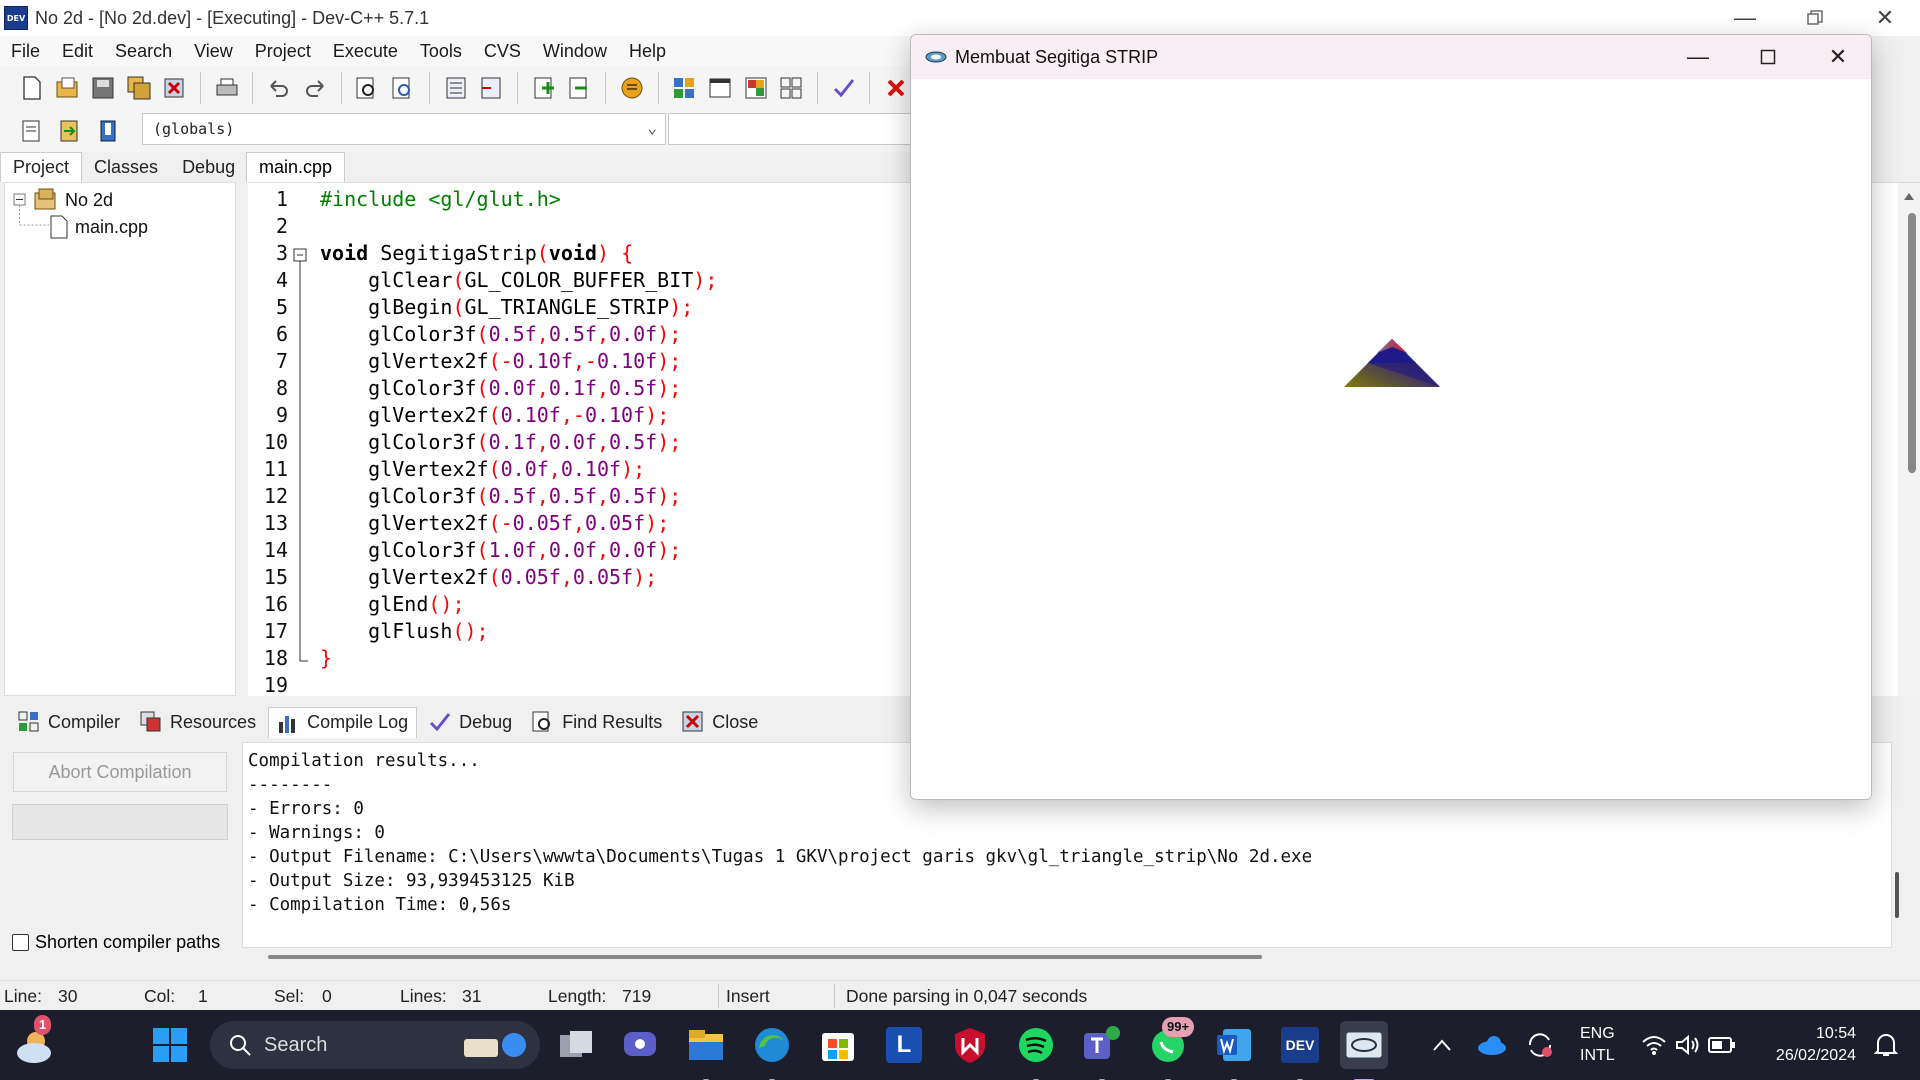 The width and height of the screenshot is (1920, 1080). What do you see at coordinates (365, 51) in the screenshot?
I see `menu-execute: Execute` at bounding box center [365, 51].